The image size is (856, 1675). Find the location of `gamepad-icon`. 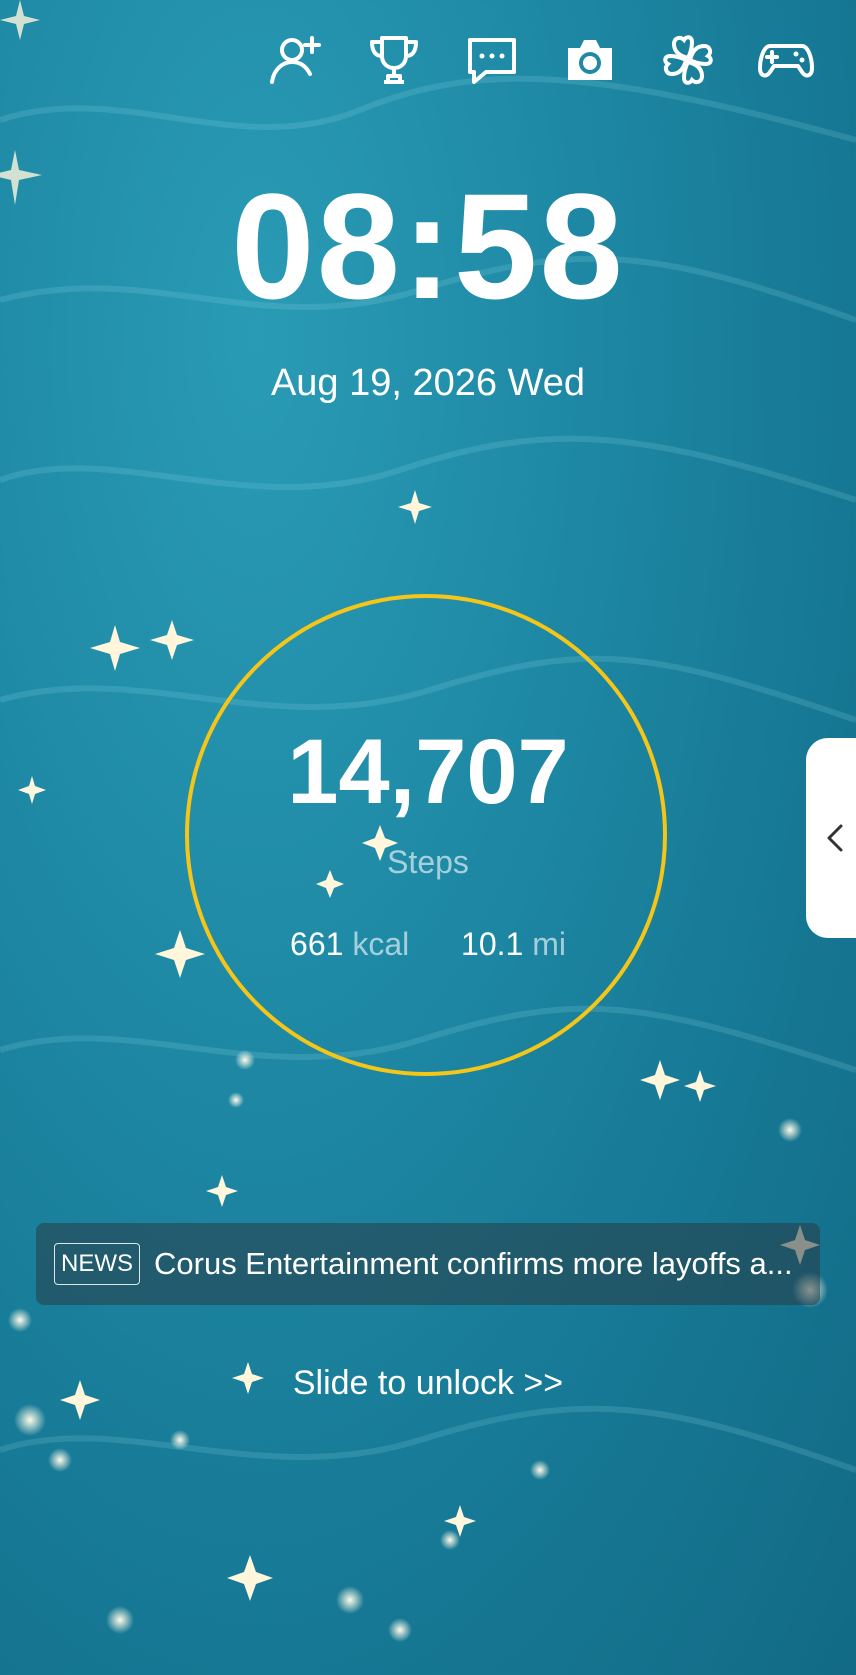

gamepad-icon is located at coordinates (786, 60).